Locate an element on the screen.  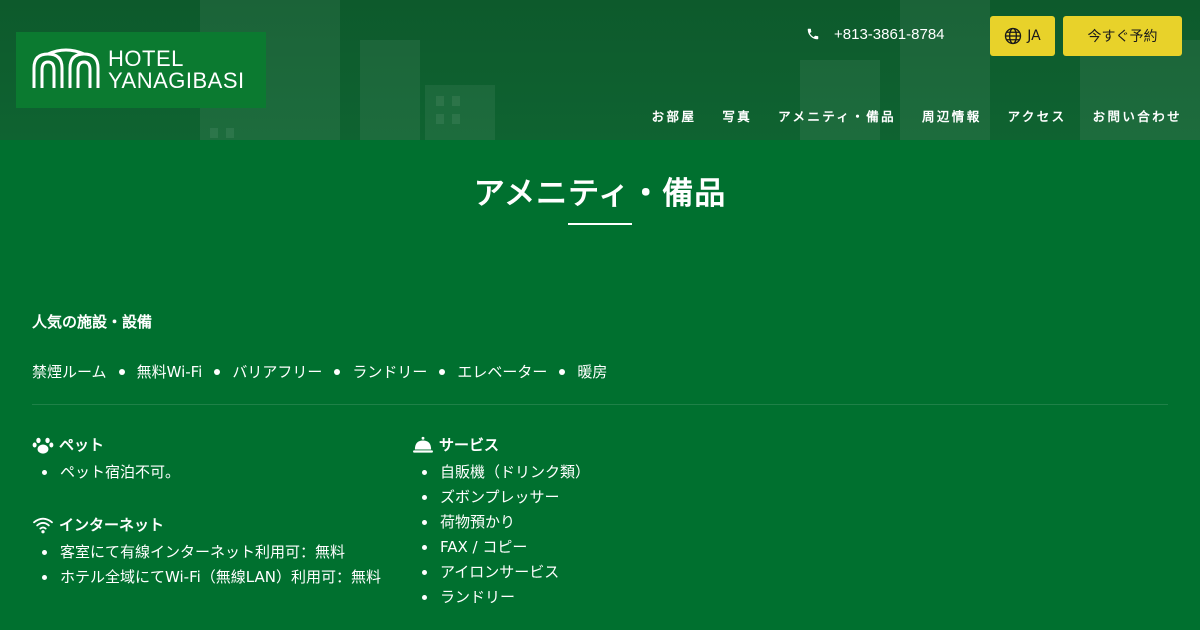
language-label: JA is located at coordinates (1034, 36).